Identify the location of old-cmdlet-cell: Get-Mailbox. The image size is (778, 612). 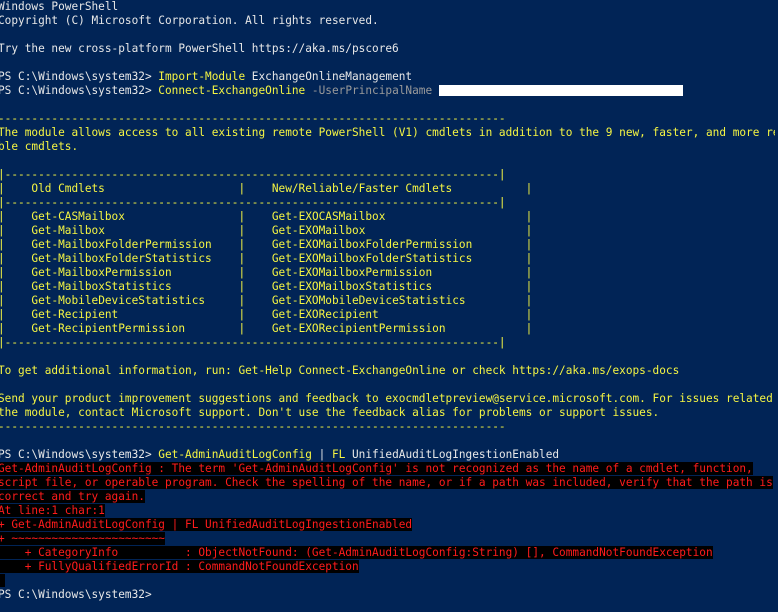
(68, 230).